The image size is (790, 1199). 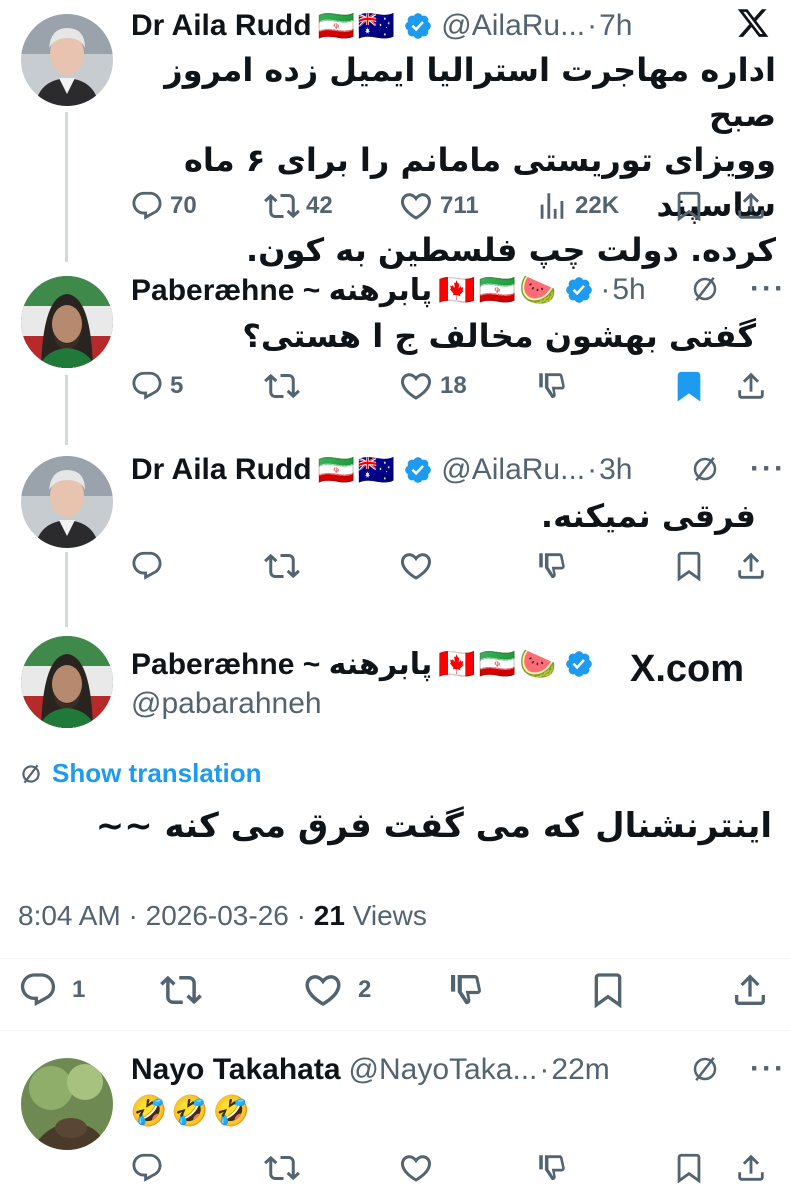 What do you see at coordinates (389, 915) in the screenshot?
I see `views-label: Views` at bounding box center [389, 915].